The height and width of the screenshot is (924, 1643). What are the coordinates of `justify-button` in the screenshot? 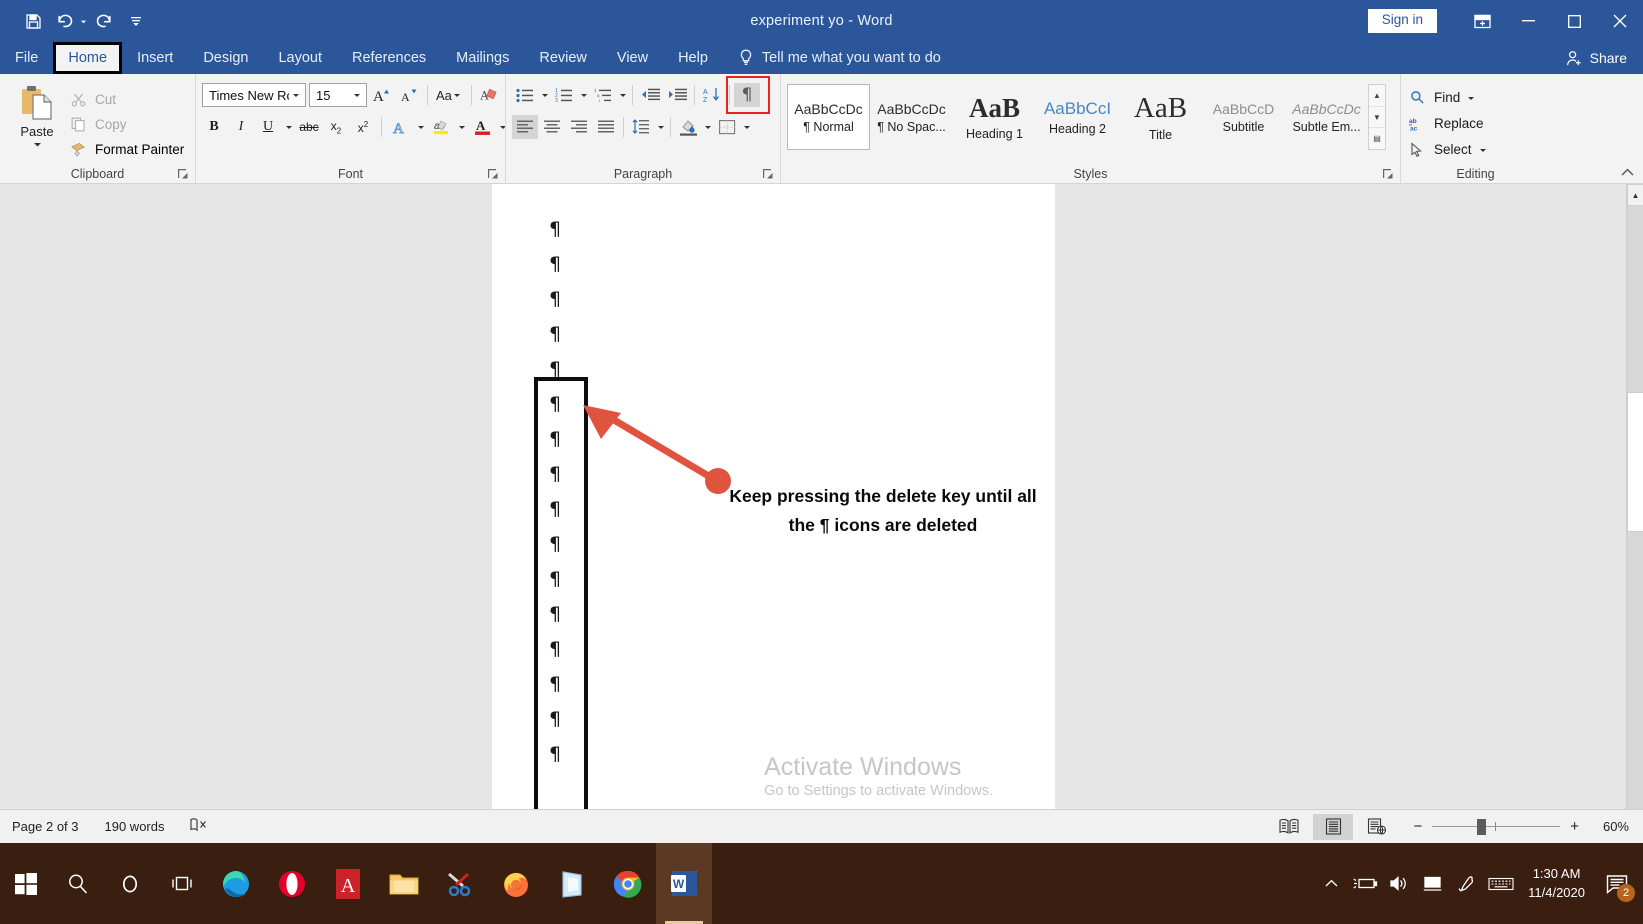 It's located at (606, 127).